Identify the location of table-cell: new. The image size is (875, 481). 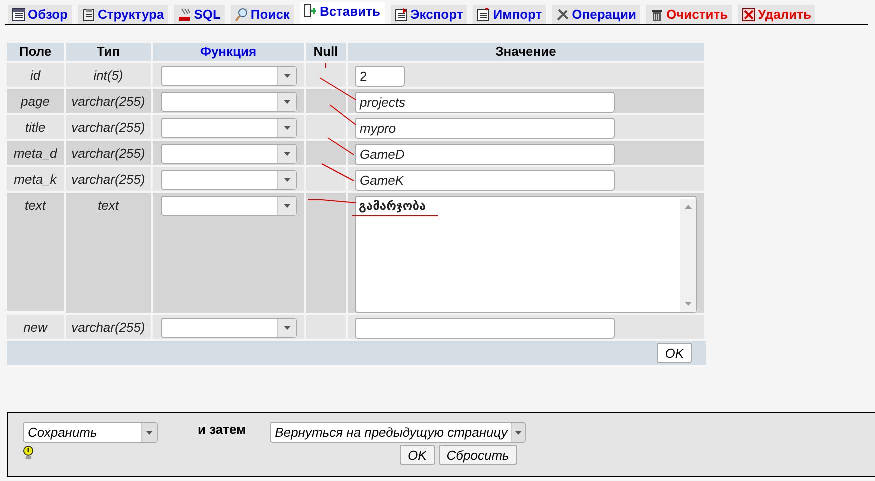
(36, 326).